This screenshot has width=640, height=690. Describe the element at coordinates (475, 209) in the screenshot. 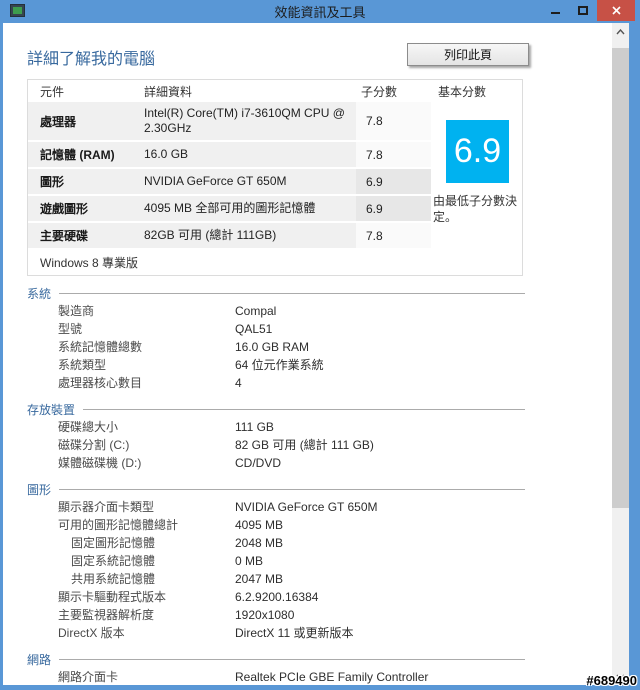

I see `base-score-note: 由最低子分數決定。` at that location.